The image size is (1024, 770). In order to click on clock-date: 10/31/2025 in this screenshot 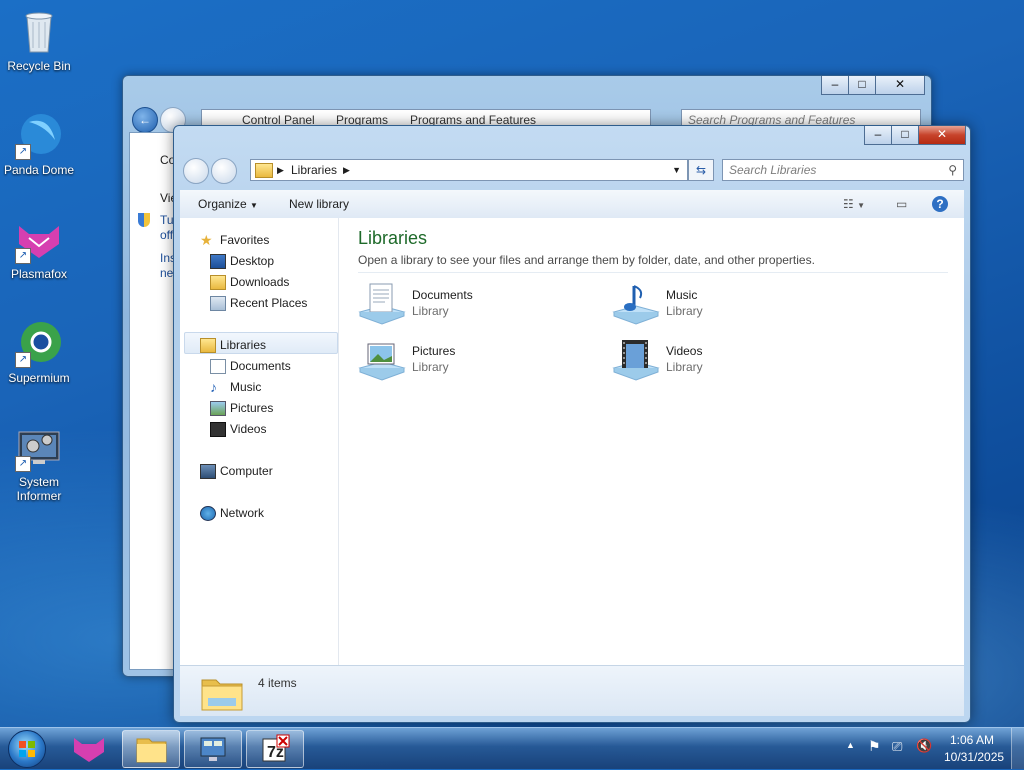, I will do `click(974, 757)`.